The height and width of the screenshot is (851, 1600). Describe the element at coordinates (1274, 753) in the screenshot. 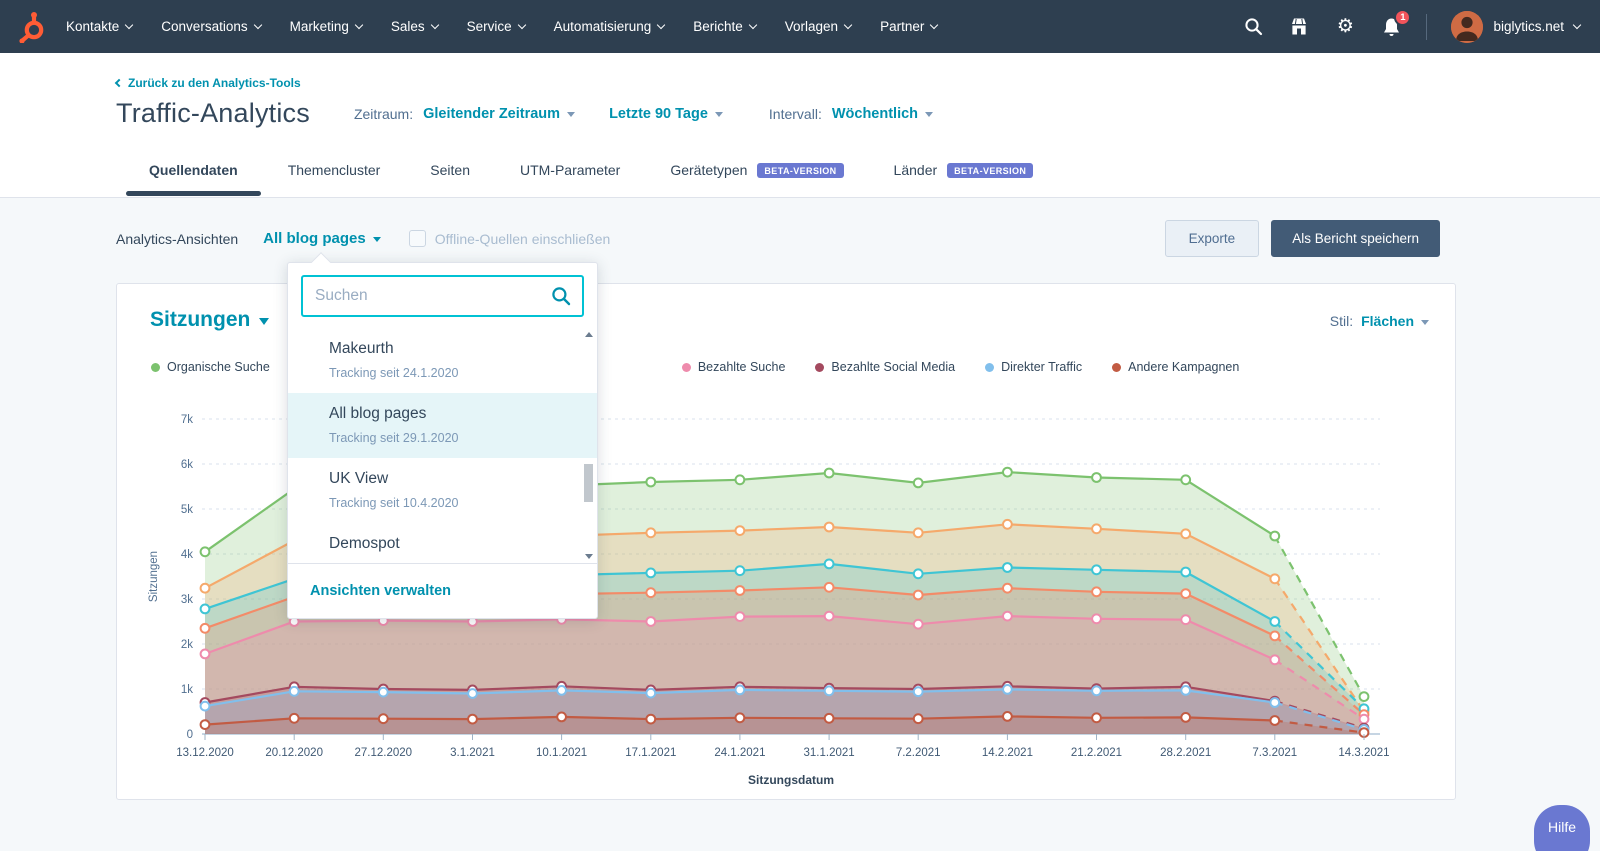

I see `svg-text: 7.3.2021` at that location.